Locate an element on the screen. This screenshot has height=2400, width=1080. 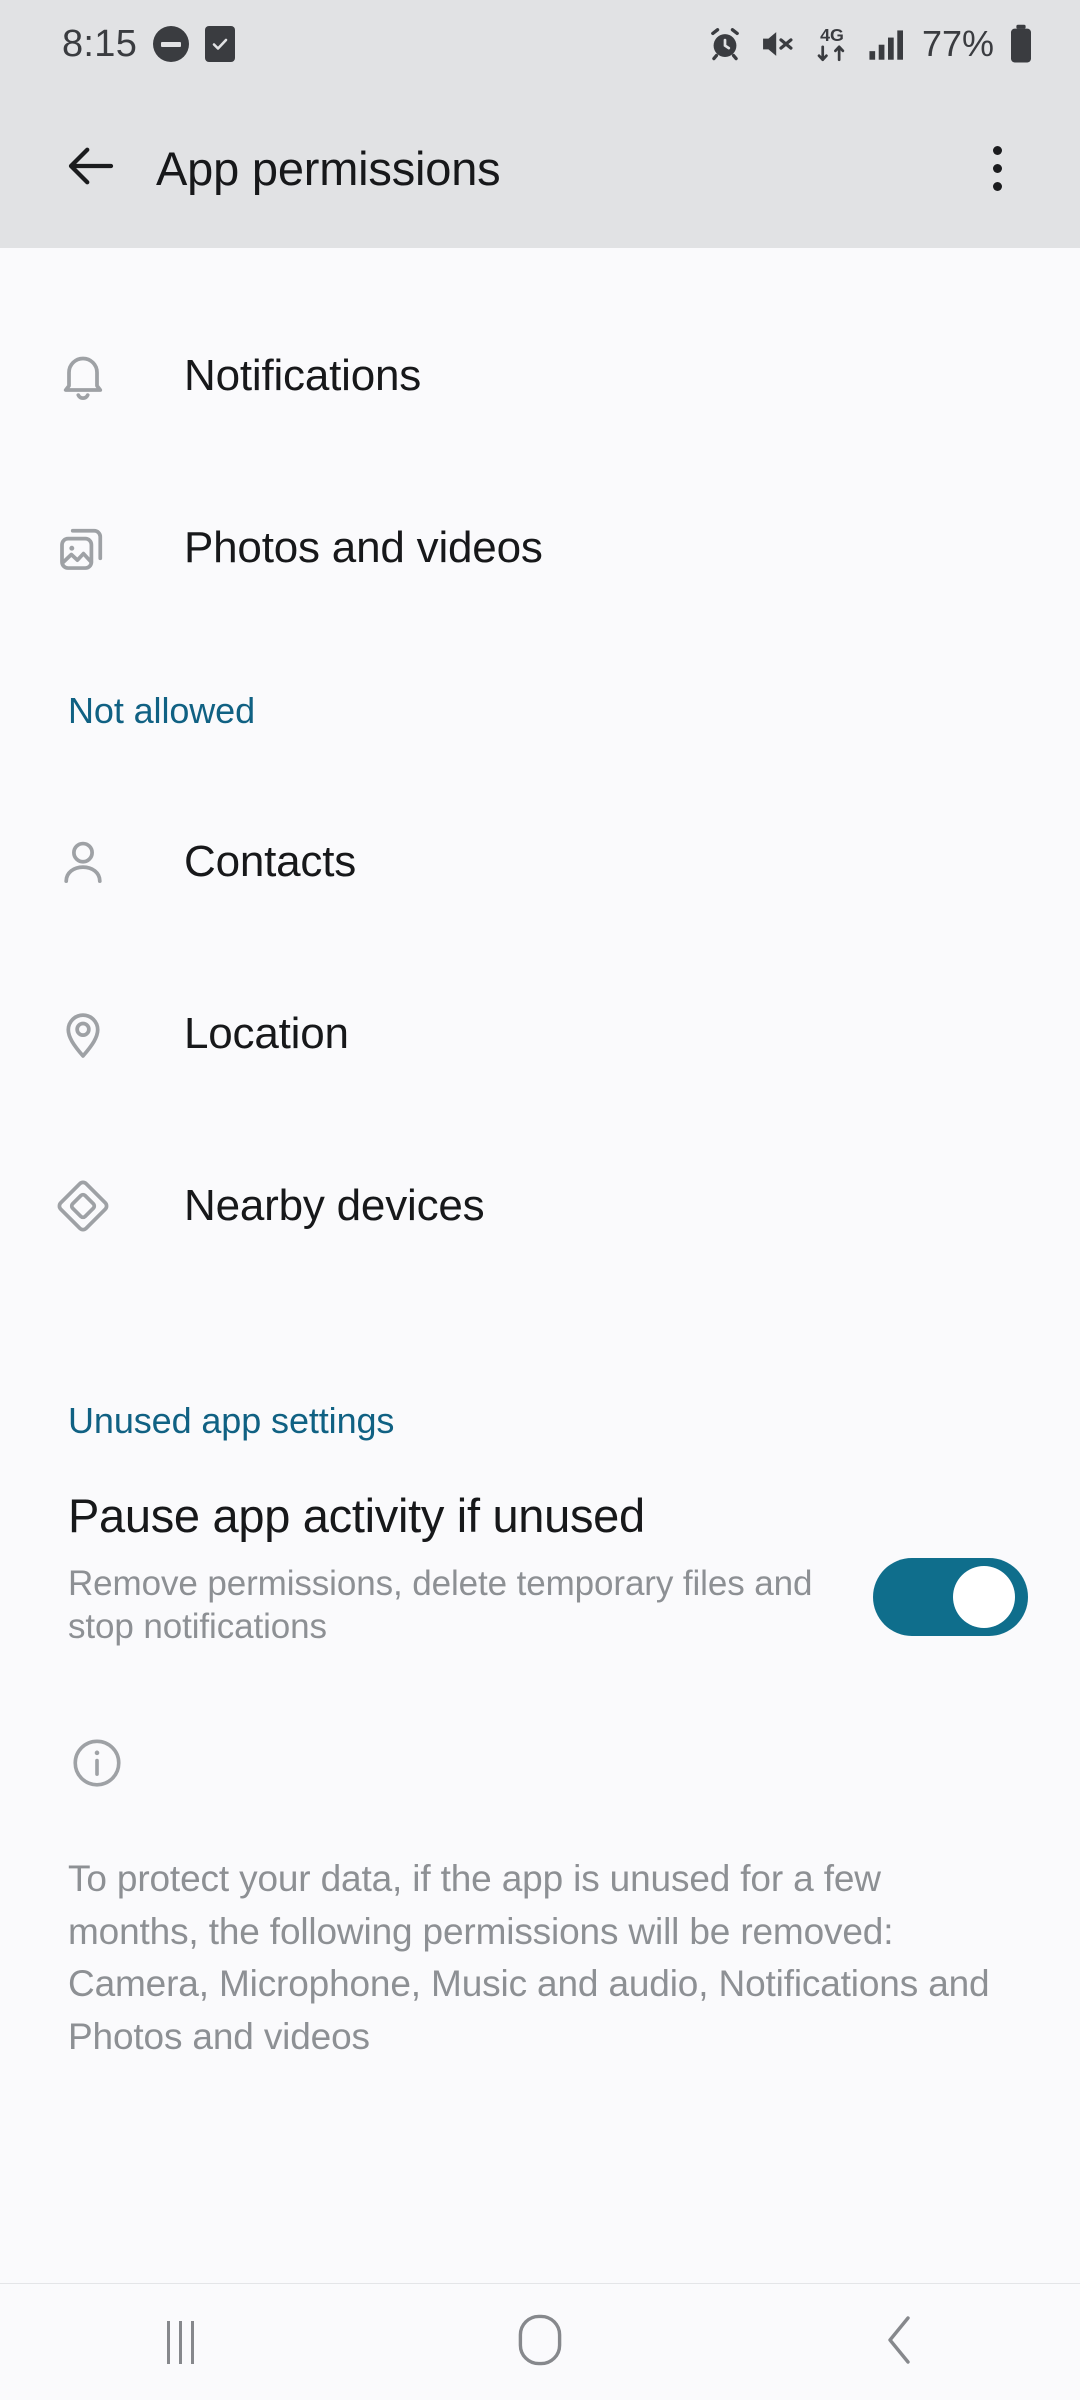
overflow-menu-button is located at coordinates (997, 168).